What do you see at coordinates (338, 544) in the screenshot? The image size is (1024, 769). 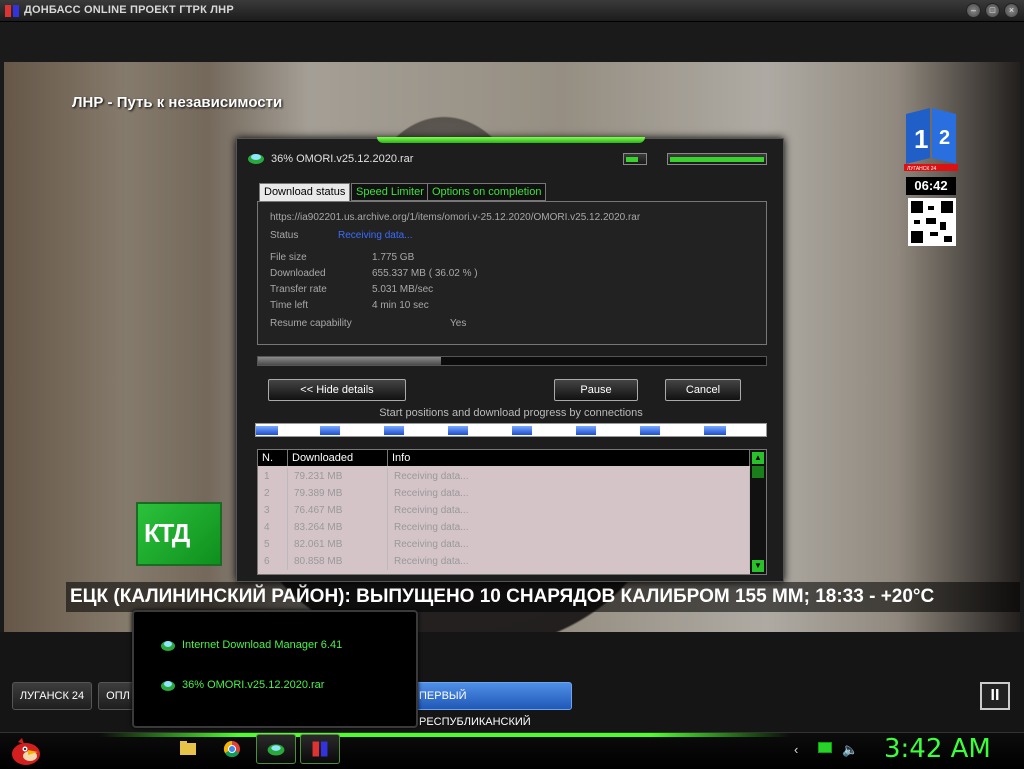 I see `cell-downloaded: 82.061 MB` at bounding box center [338, 544].